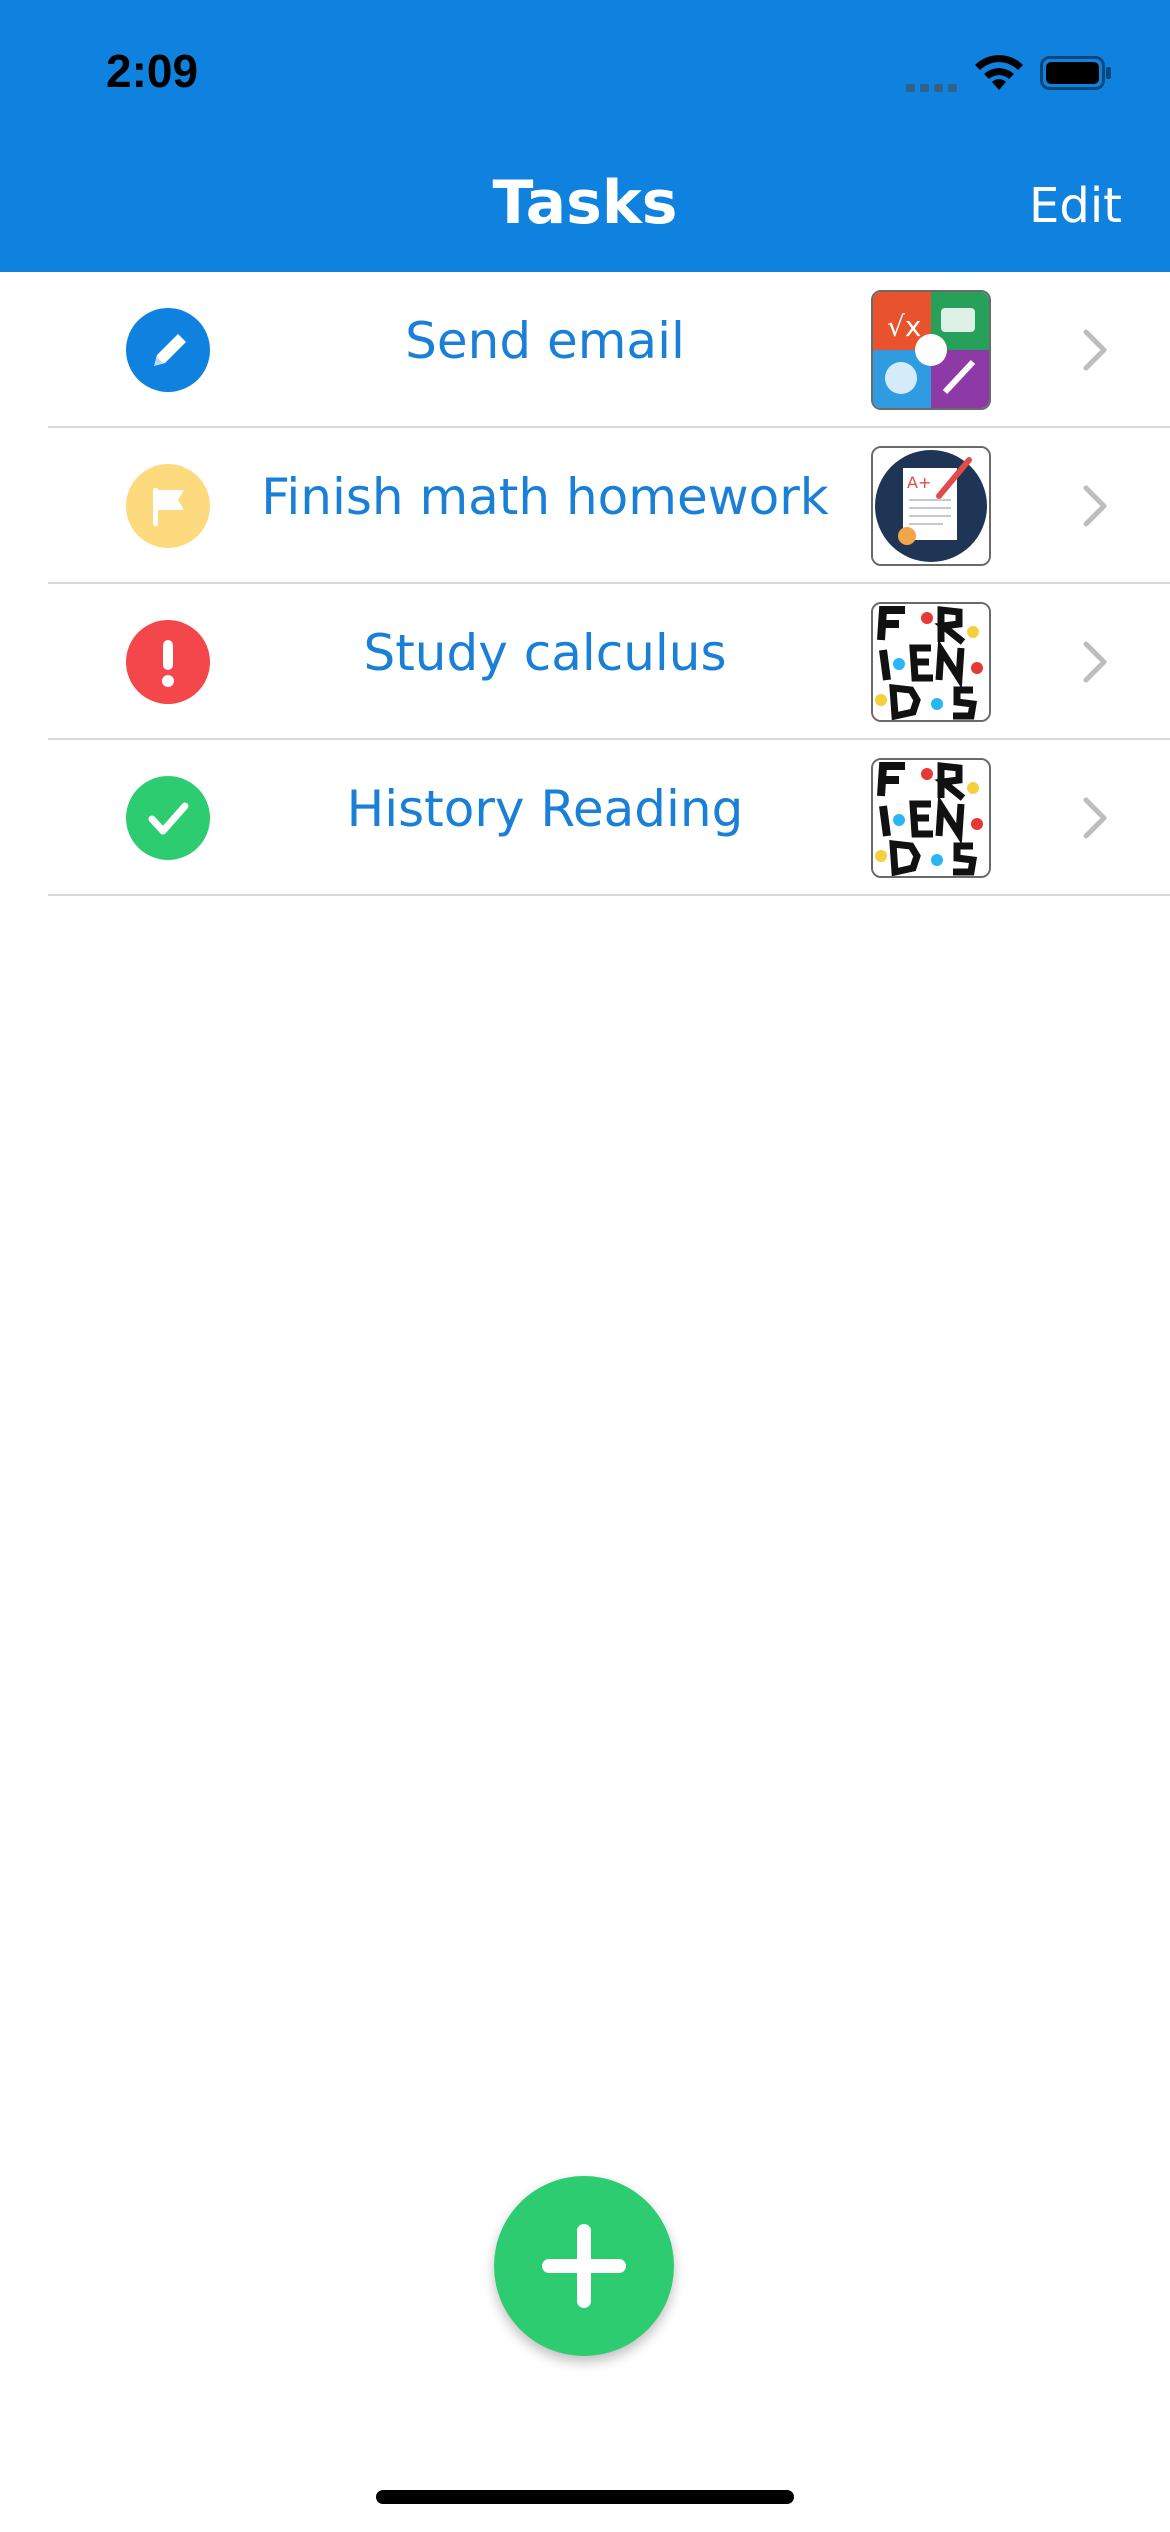 This screenshot has width=1170, height=2532. Describe the element at coordinates (545, 809) in the screenshot. I see `task-title: History Reading` at that location.